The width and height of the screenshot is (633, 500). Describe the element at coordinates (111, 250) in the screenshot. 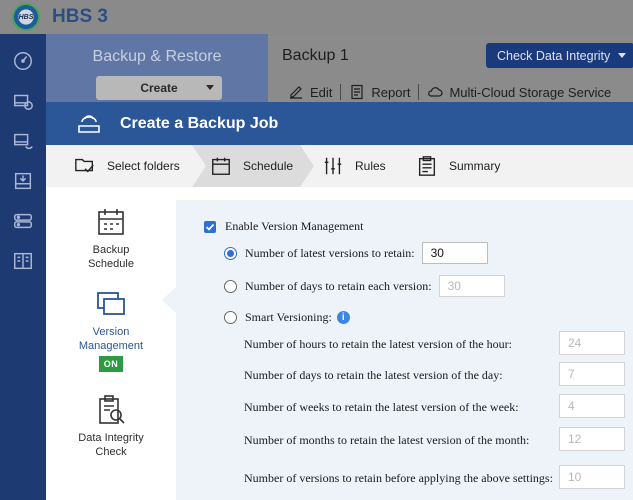

I see `tab-label-line1: Backup` at that location.